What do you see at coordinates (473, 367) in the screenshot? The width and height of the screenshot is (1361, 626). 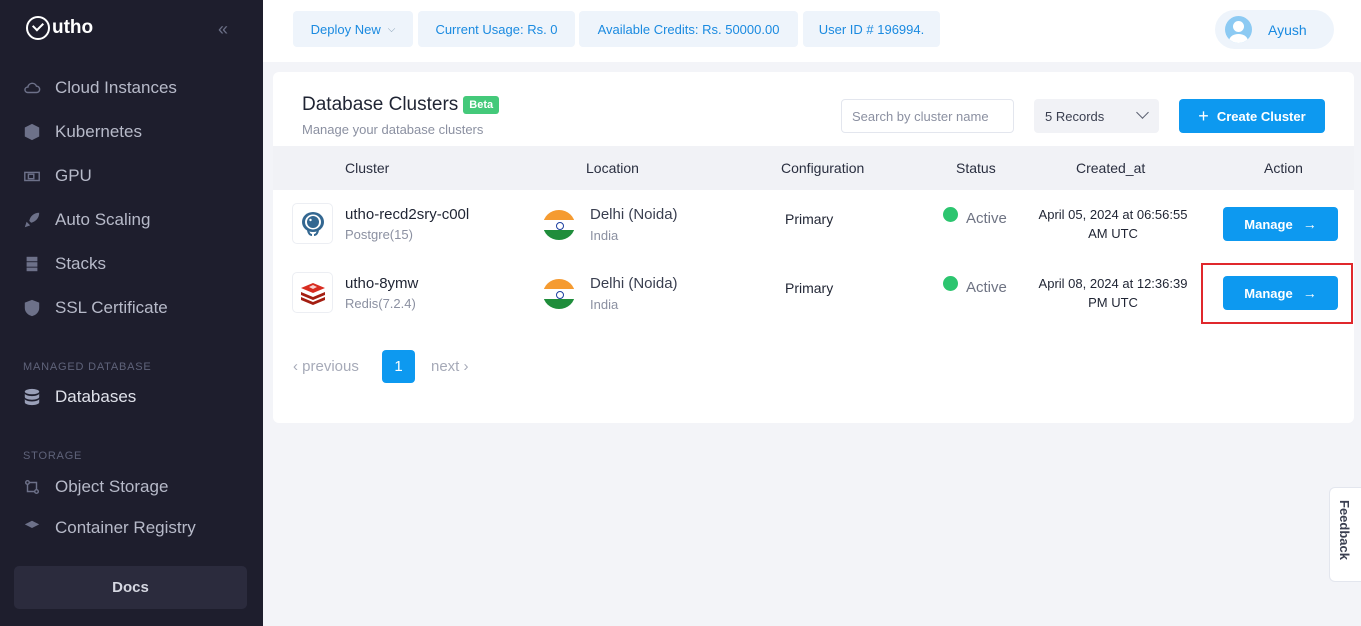 I see `pagination: ‹ previous 1 next ›` at bounding box center [473, 367].